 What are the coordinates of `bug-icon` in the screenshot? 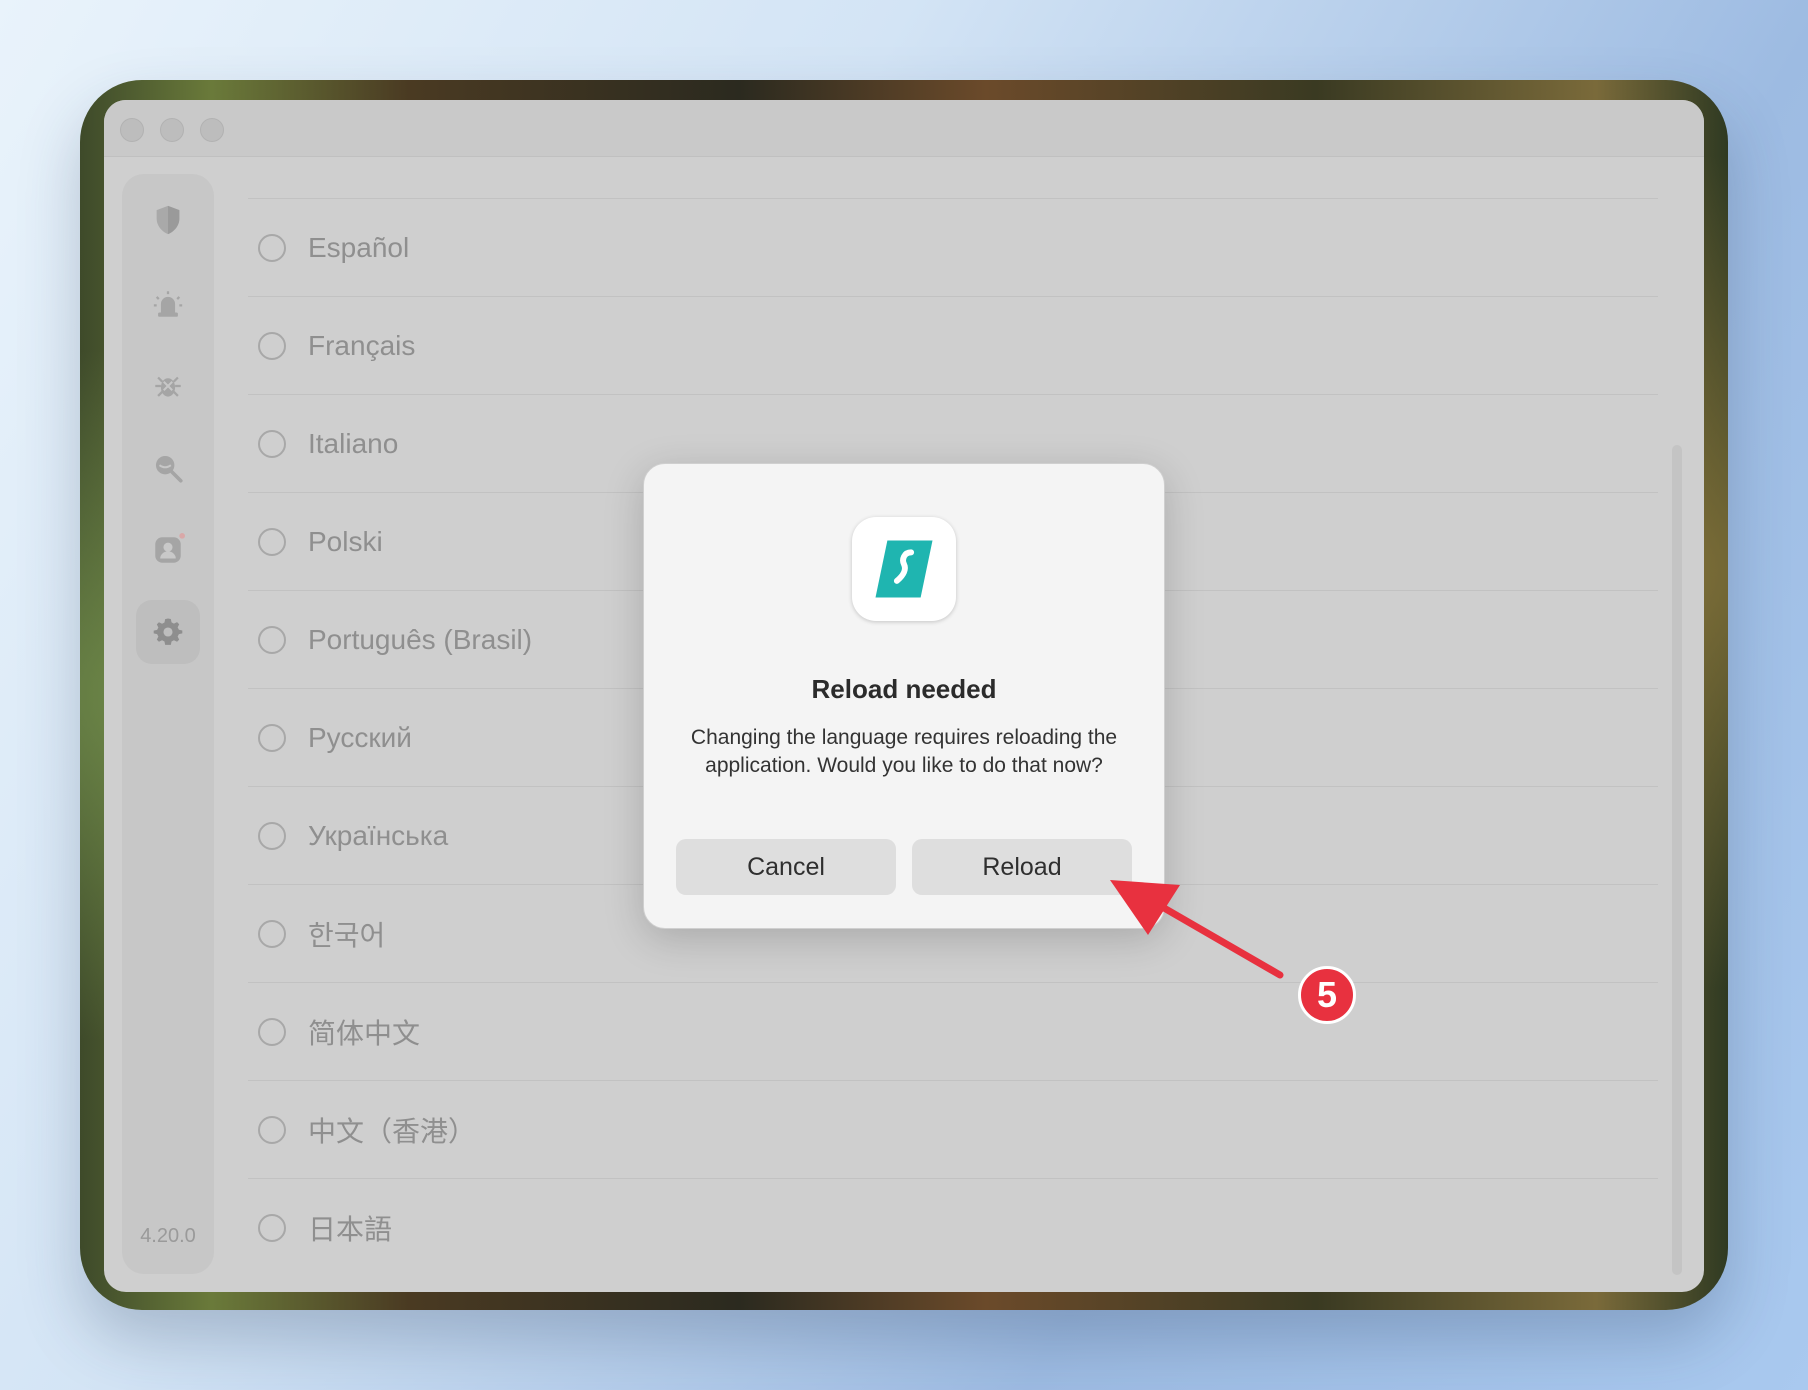 It's located at (168, 386).